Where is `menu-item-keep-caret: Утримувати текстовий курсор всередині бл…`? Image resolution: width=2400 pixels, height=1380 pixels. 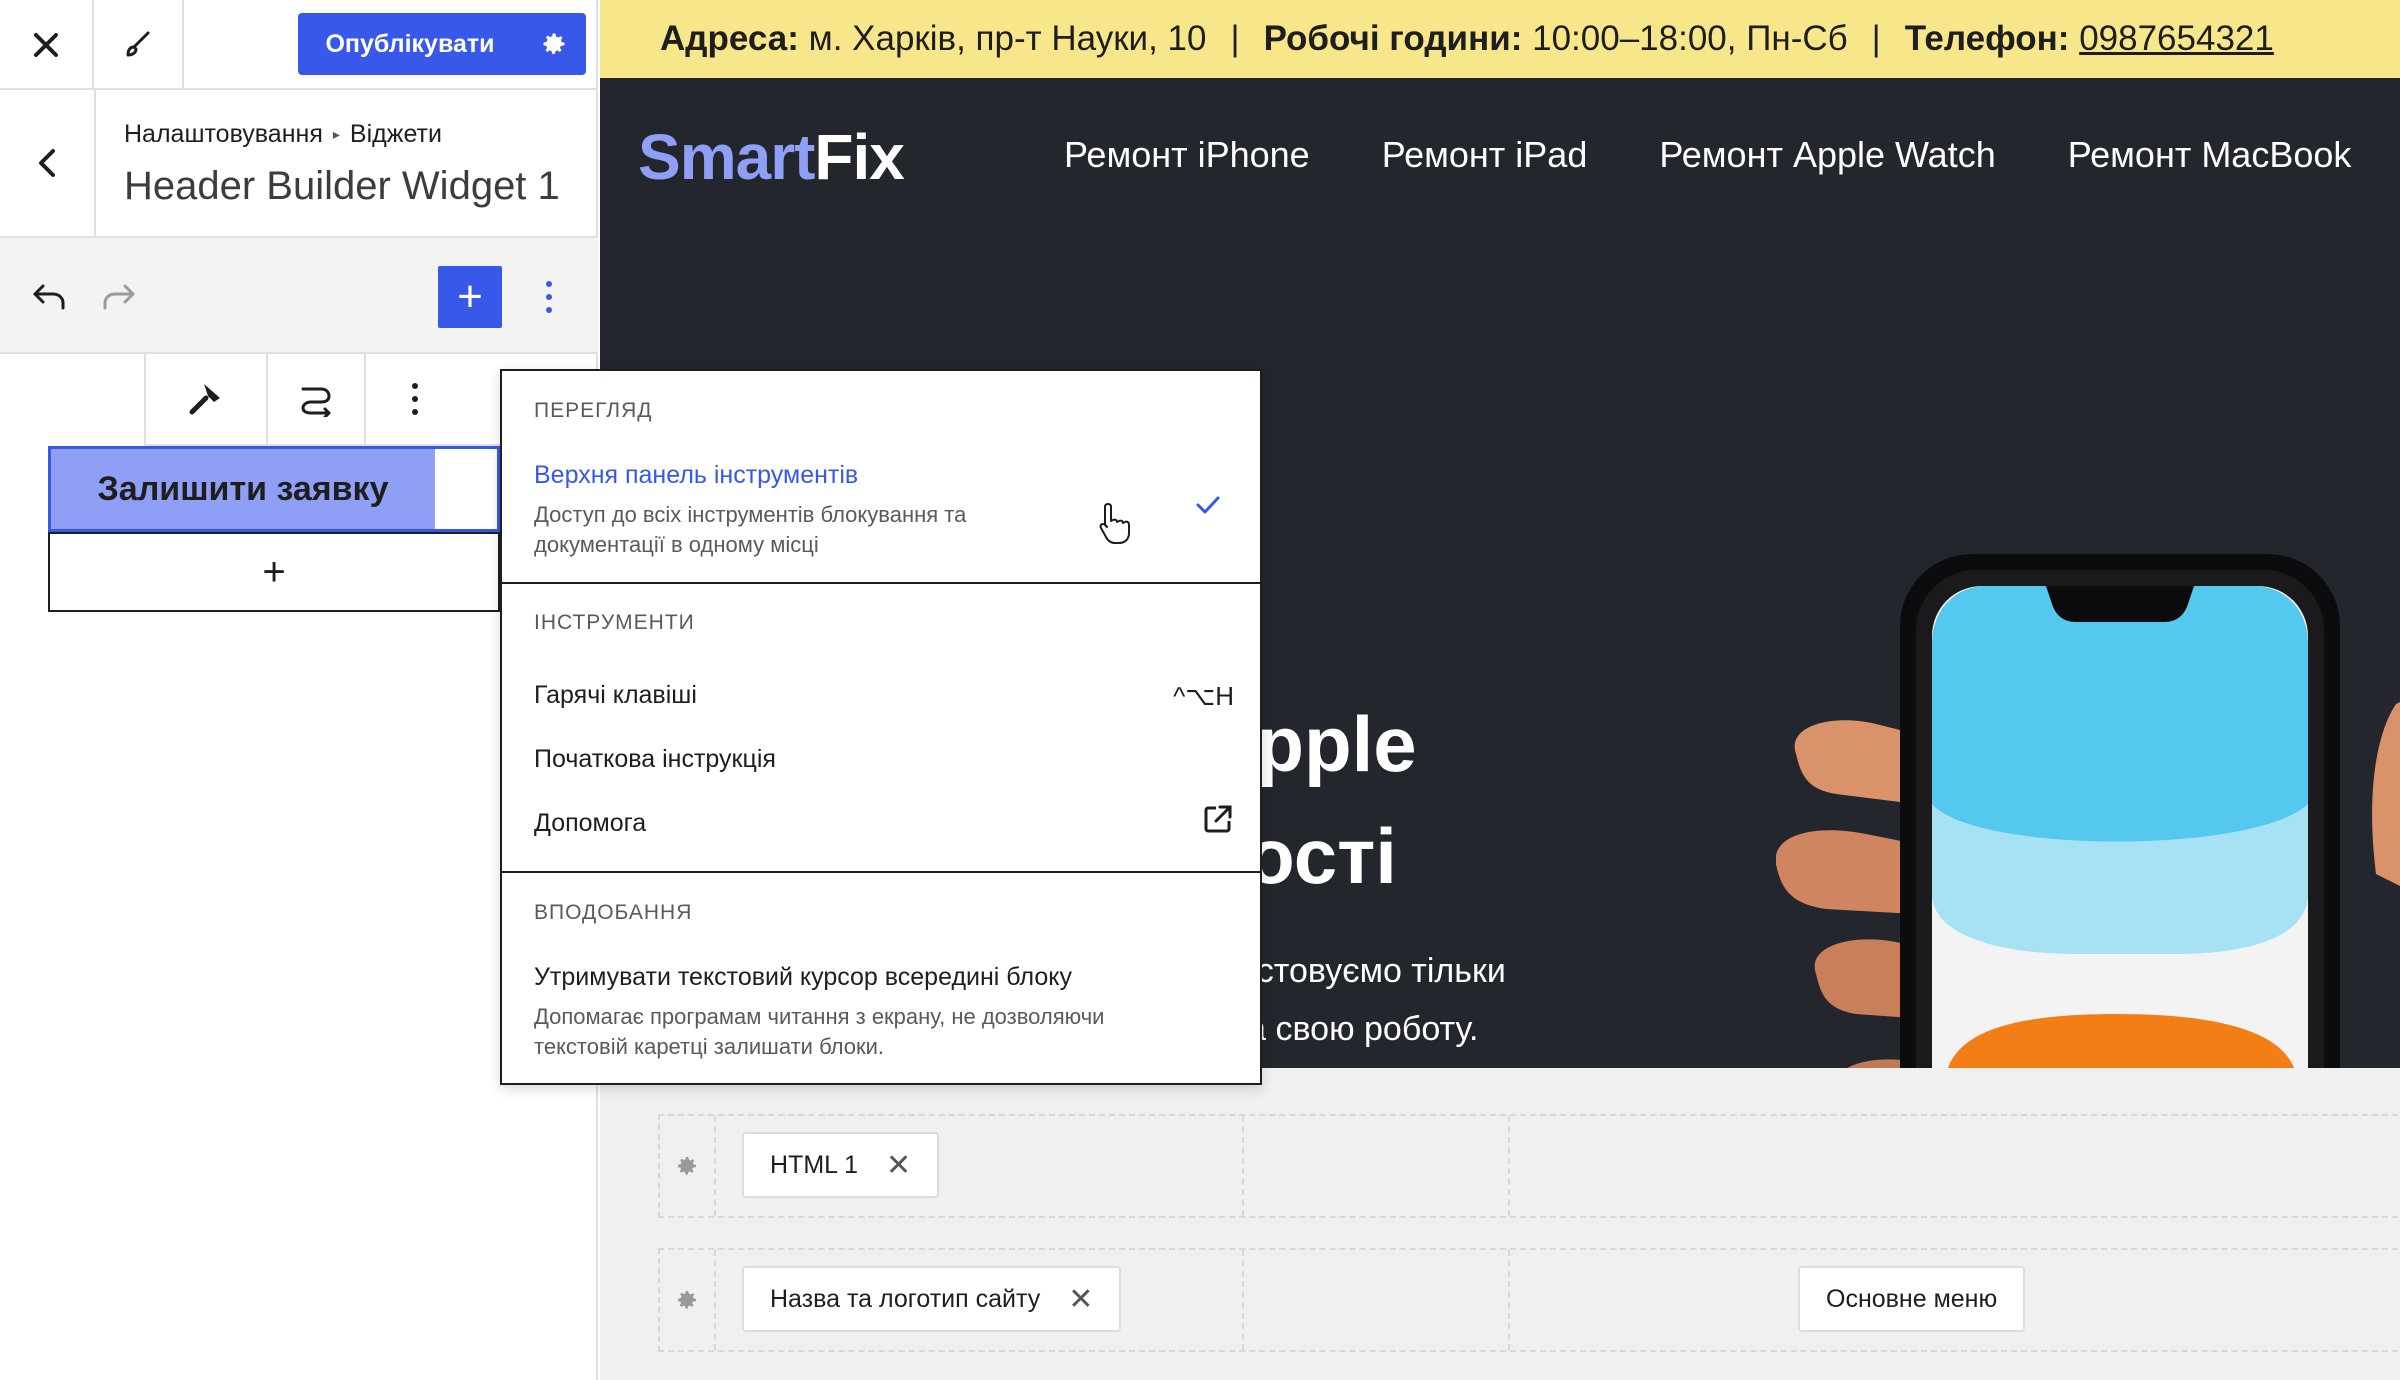
menu-item-keep-caret: Утримувати текстовий курсор всередині бл… is located at coordinates (884, 1012).